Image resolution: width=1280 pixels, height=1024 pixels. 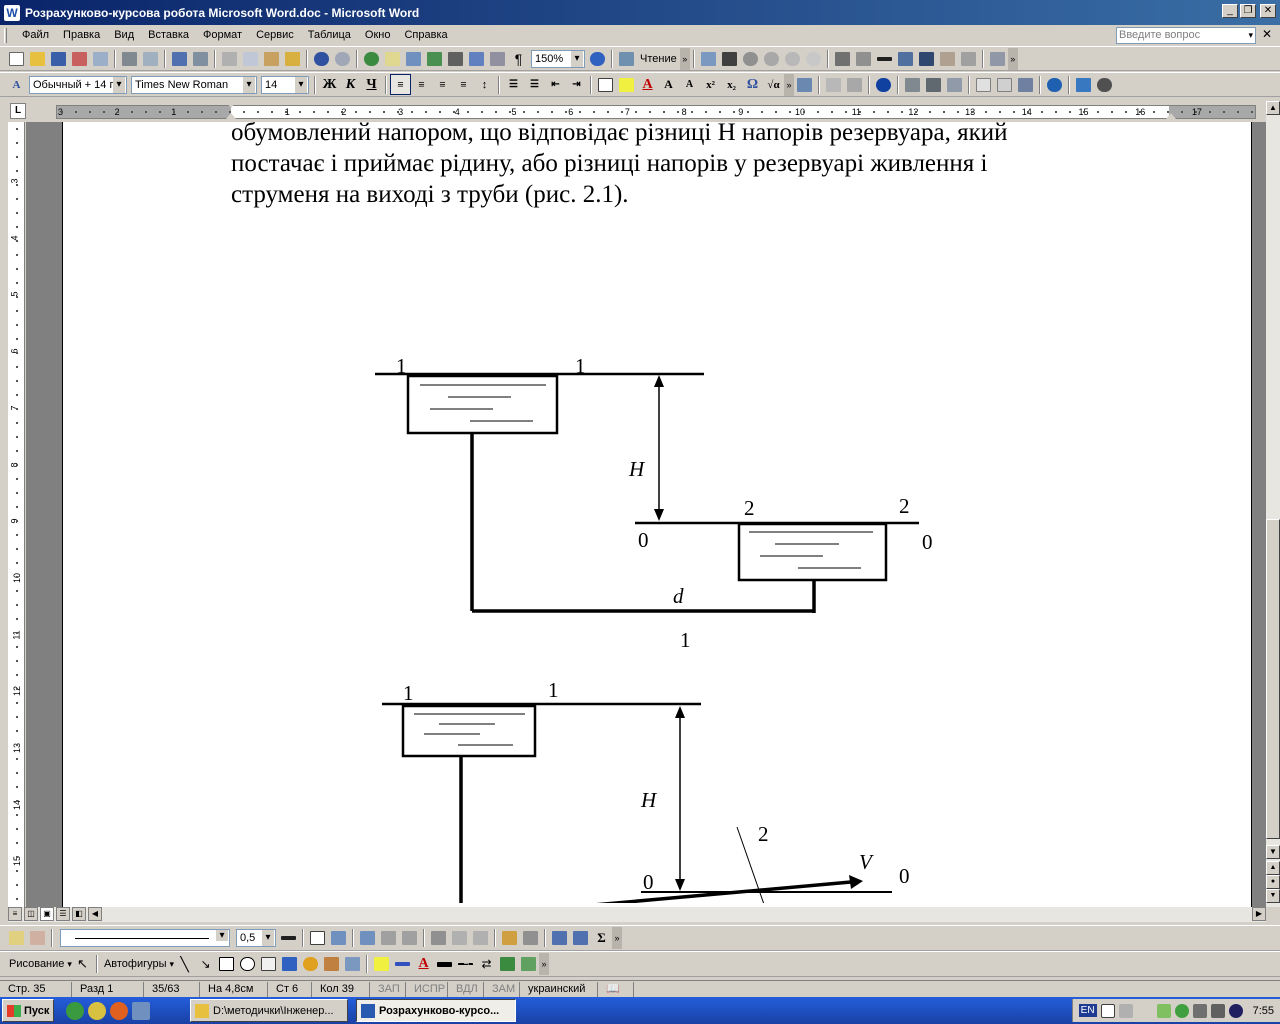 What do you see at coordinates (792, 58) in the screenshot?
I see `more-brightness-icon` at bounding box center [792, 58].